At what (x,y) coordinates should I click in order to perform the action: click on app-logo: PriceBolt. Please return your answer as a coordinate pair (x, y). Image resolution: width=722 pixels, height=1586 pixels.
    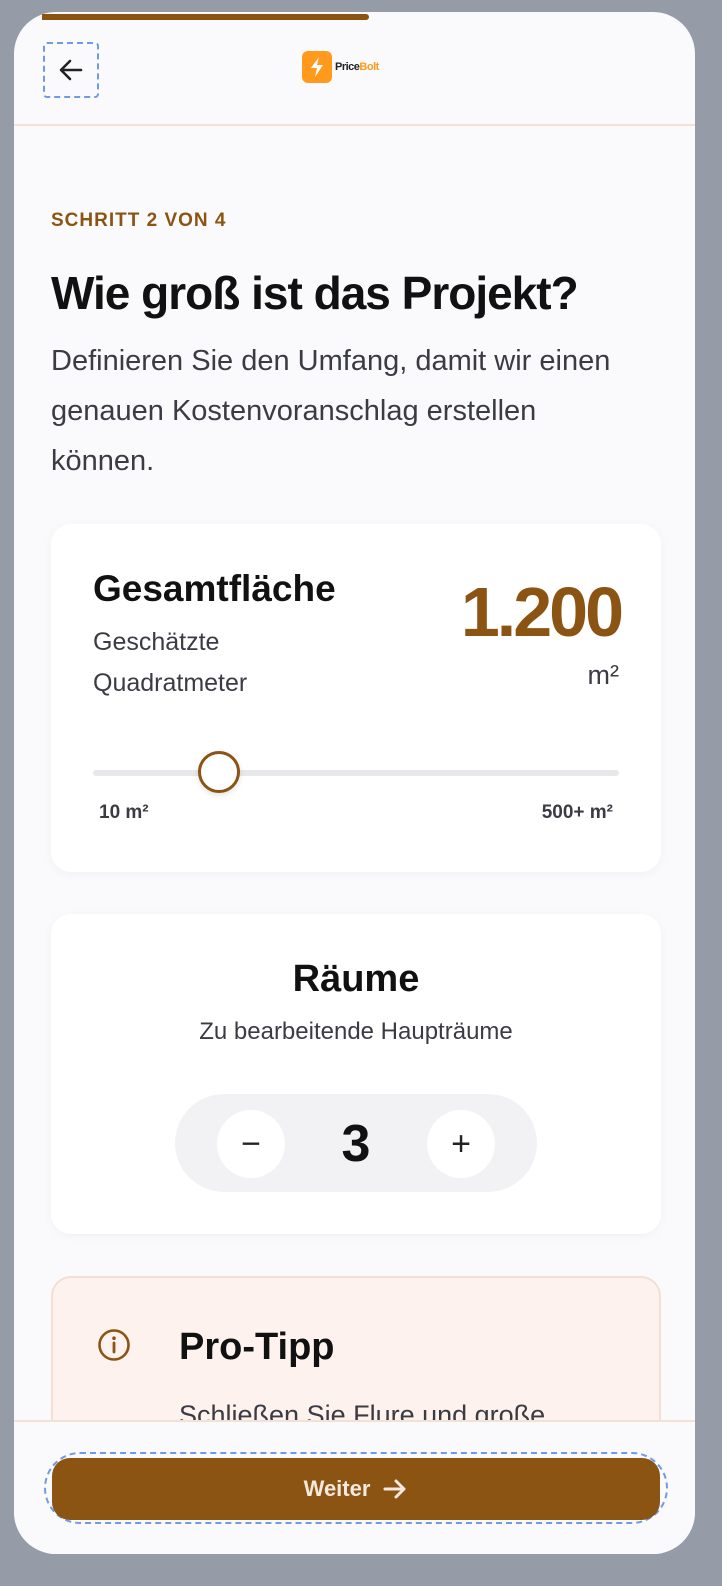
    Looking at the image, I should click on (340, 67).